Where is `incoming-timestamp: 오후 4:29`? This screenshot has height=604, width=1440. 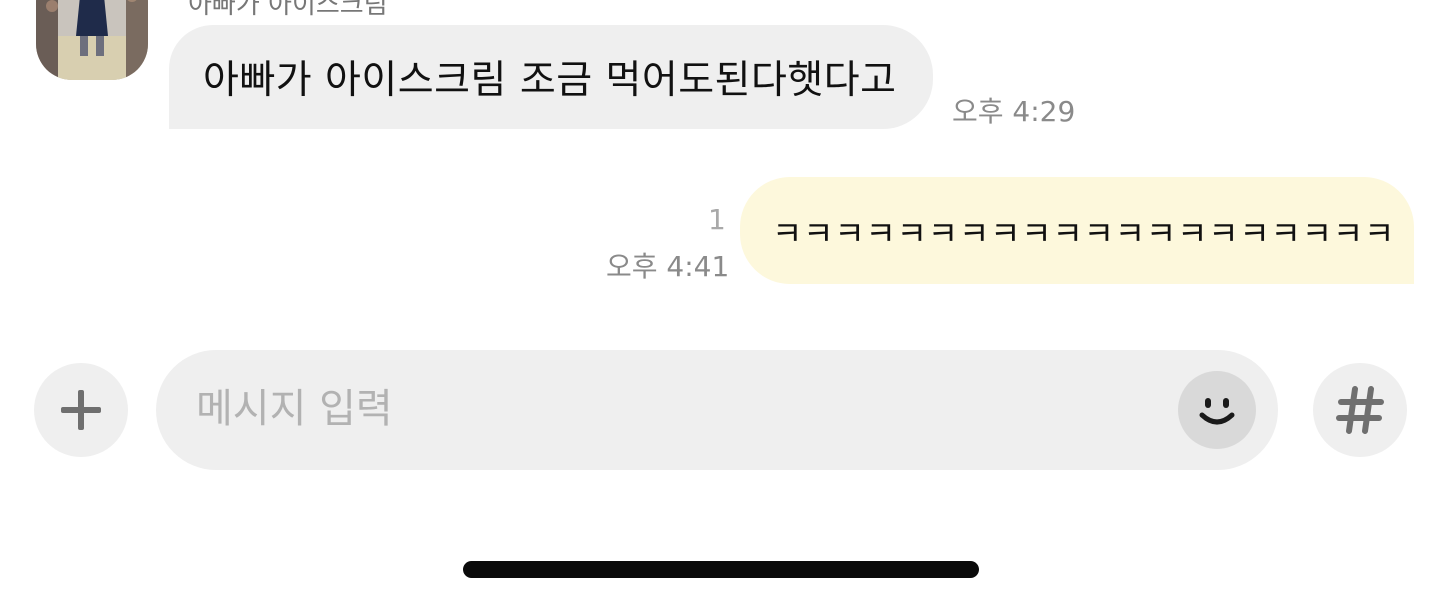 incoming-timestamp: 오후 4:29 is located at coordinates (1014, 111).